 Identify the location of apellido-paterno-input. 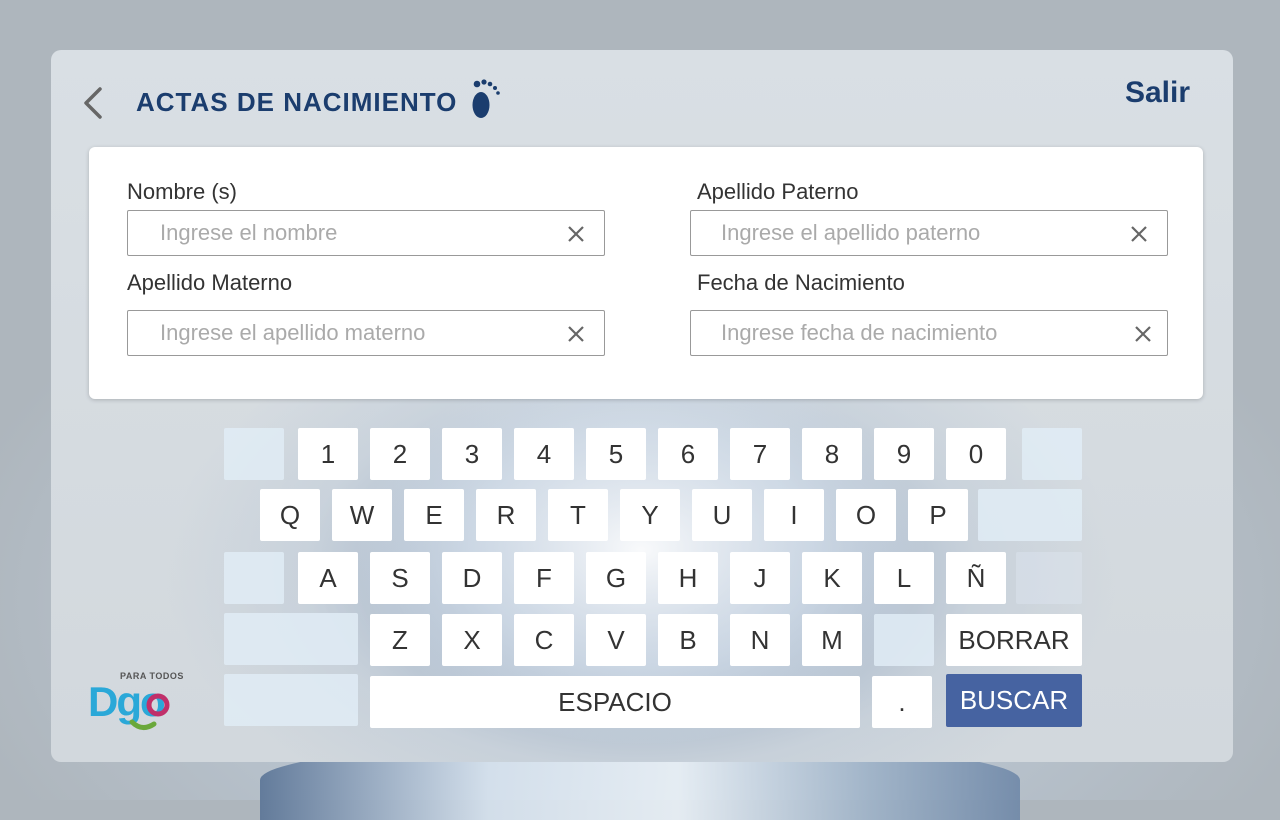
(916, 233).